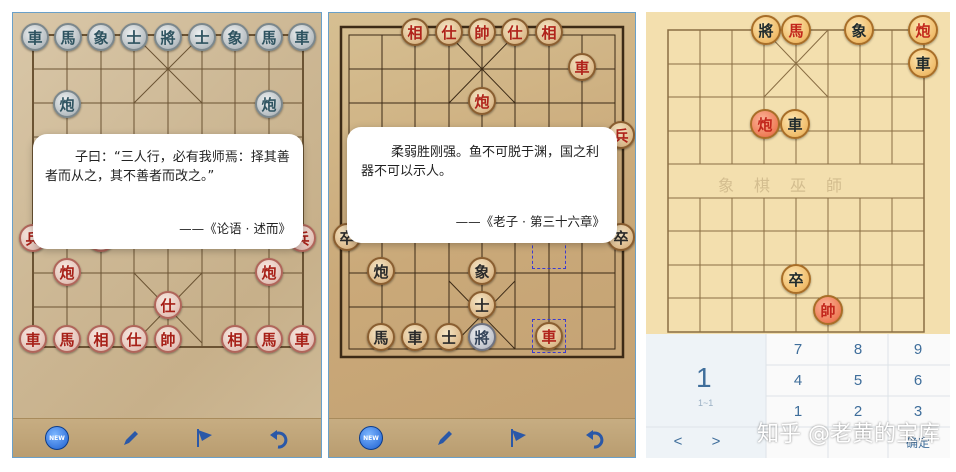  Describe the element at coordinates (167, 167) in the screenshot. I see `quote-text: 子曰：“三人行，必有我师焉：择其善者而从之，其不善者而改之。”` at that location.